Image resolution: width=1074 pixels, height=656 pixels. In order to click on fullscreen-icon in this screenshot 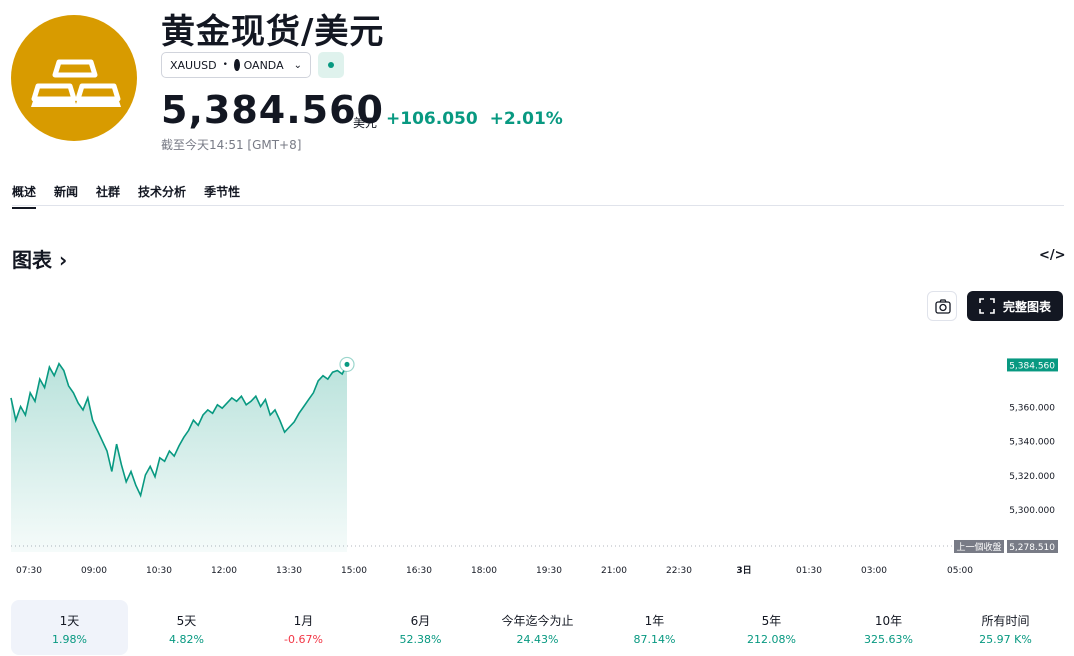, I will do `click(987, 306)`.